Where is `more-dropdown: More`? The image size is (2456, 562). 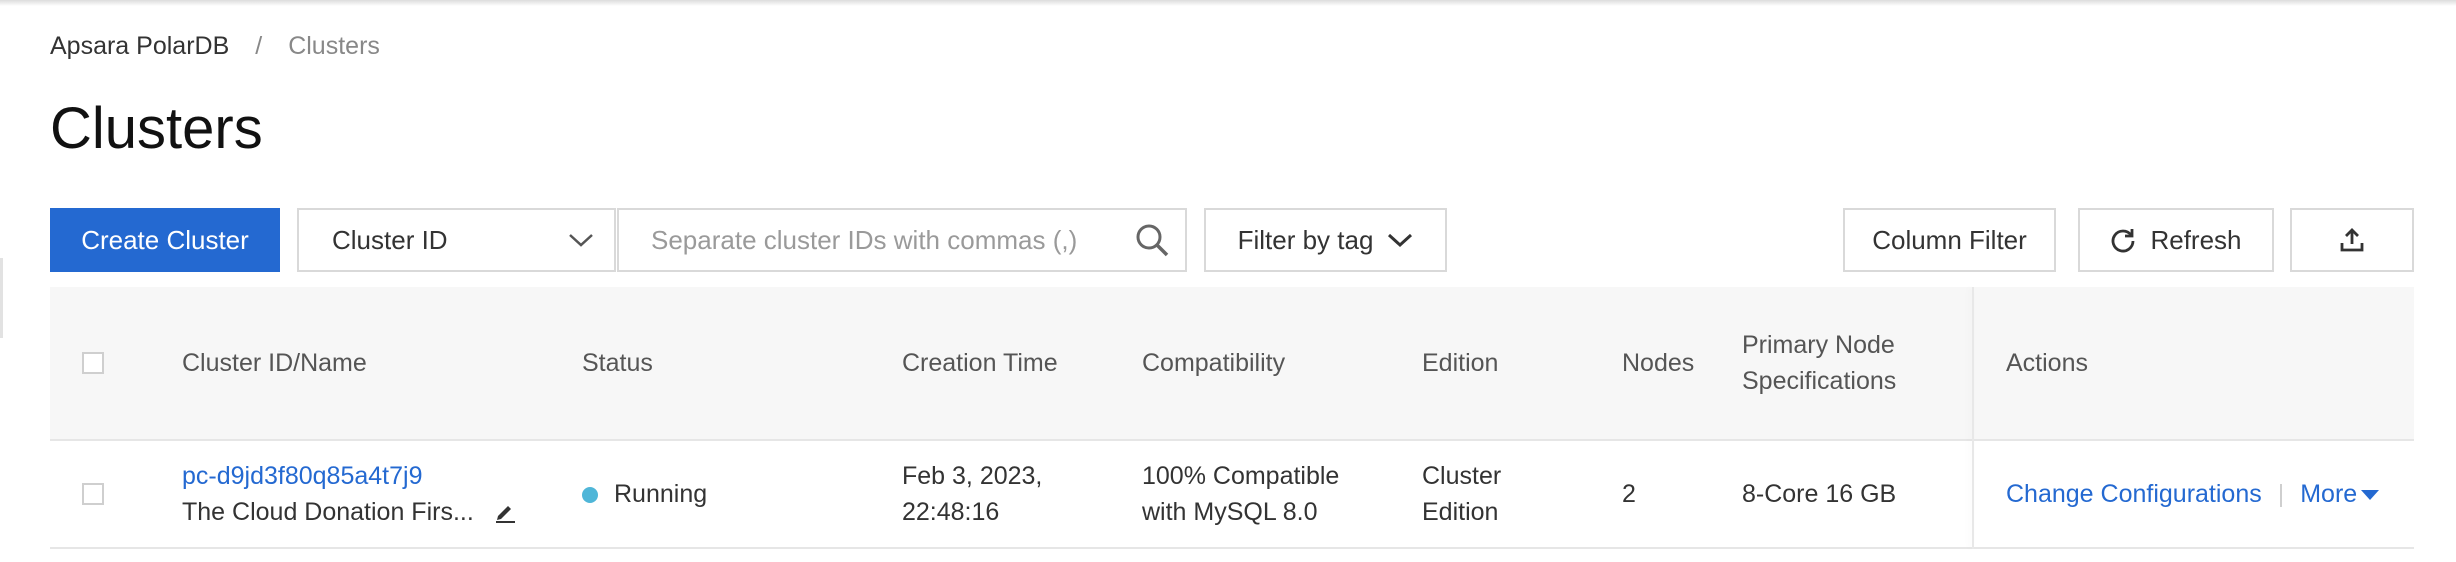 more-dropdown: More is located at coordinates (2340, 494).